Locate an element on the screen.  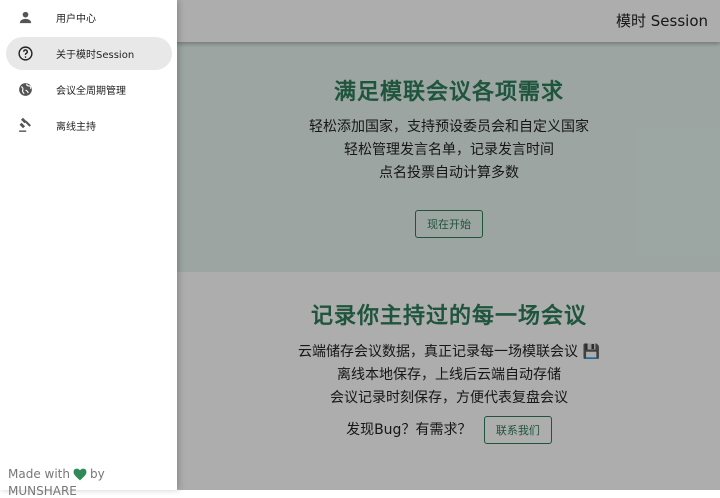
drawer-item-about: 关于模时Session is located at coordinates (89, 53).